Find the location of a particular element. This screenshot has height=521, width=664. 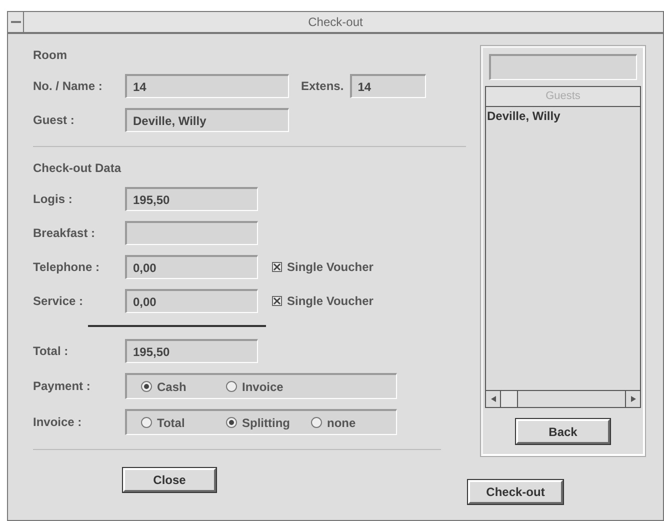

field-label: Invoice : is located at coordinates (58, 422).